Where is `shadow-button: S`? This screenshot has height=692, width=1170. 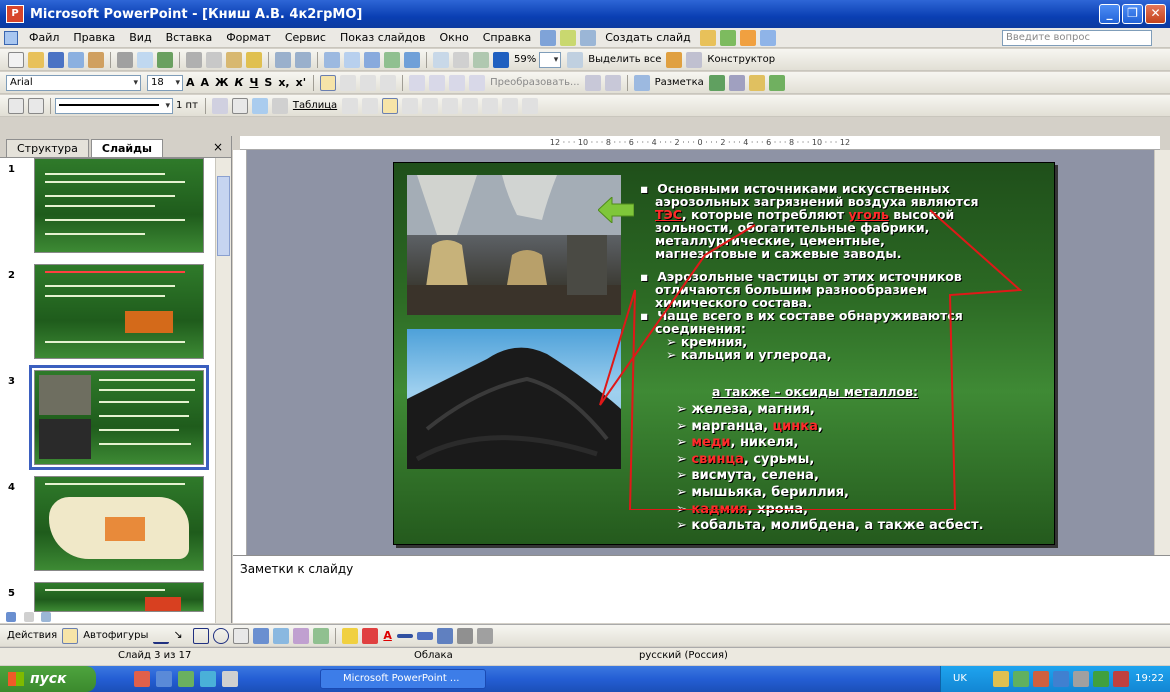
shadow-button: S is located at coordinates (268, 82).